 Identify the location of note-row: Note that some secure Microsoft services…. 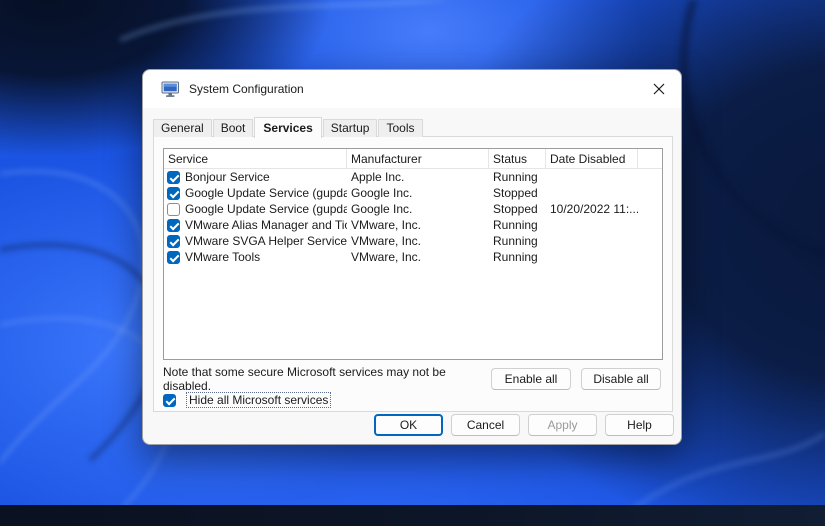
(412, 379).